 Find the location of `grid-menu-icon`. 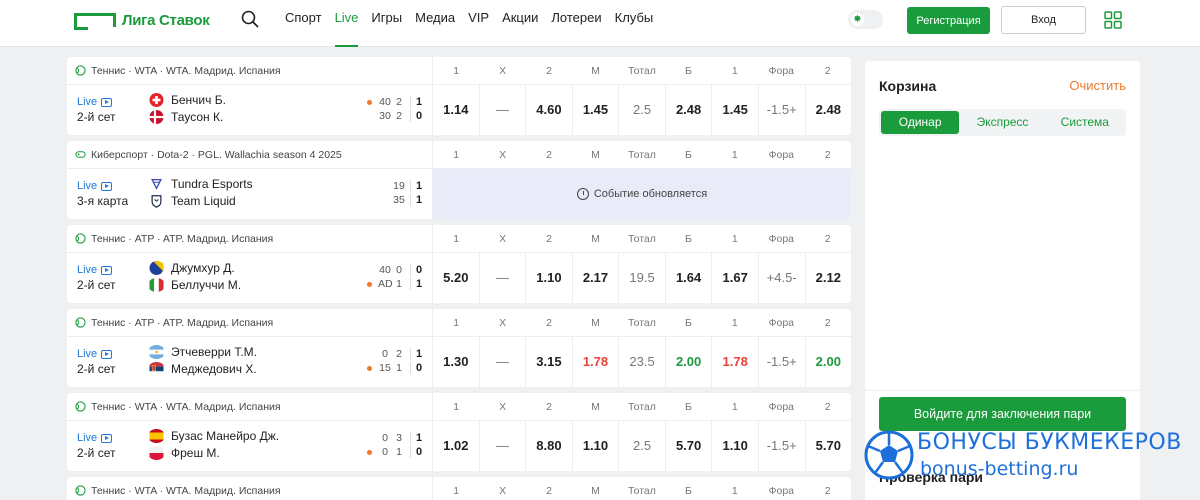

grid-menu-icon is located at coordinates (1113, 20).